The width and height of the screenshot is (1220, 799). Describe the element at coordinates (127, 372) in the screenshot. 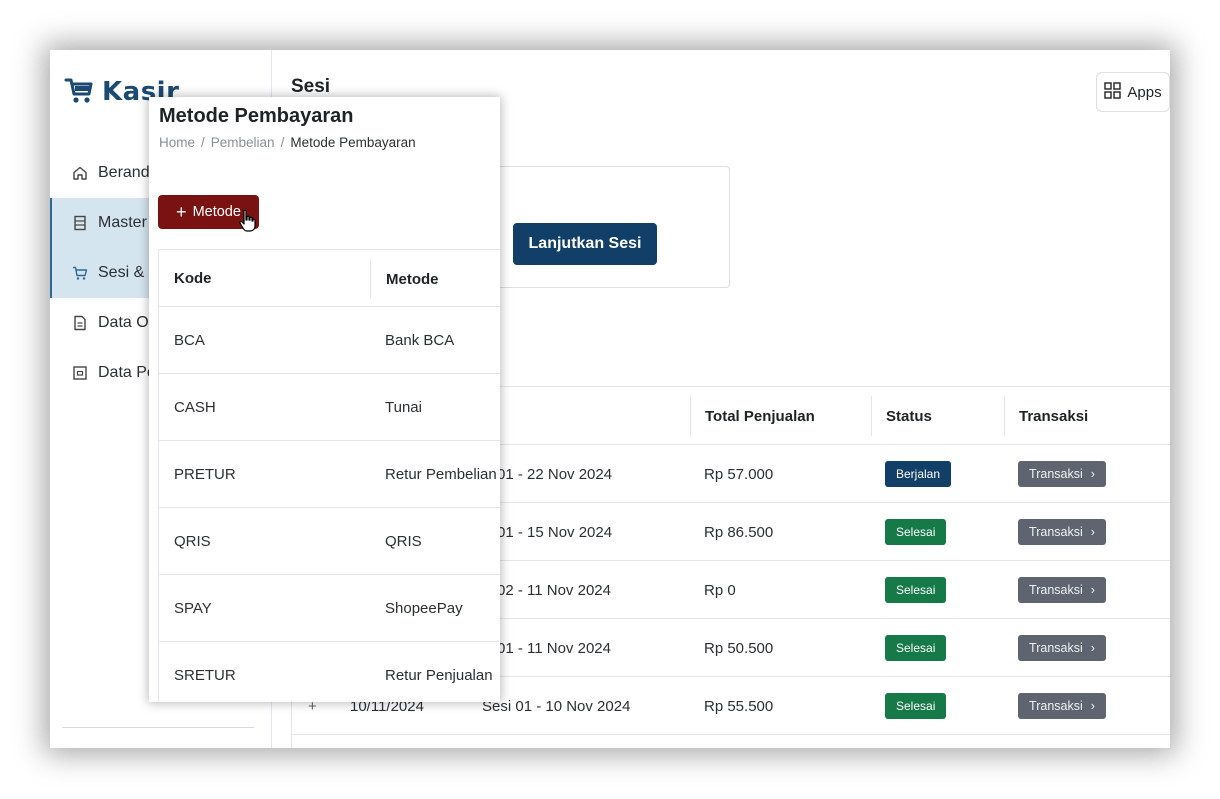

I see `sidebar-item-label: Data Pe` at that location.